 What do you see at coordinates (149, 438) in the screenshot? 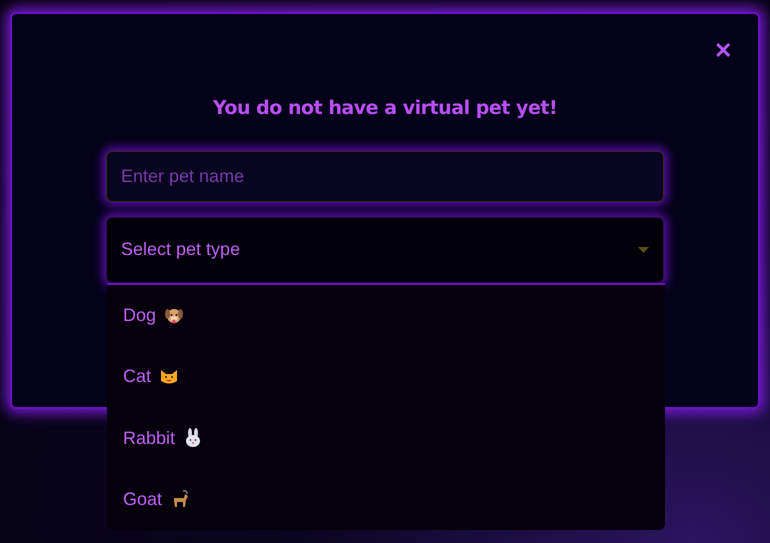
I see `option-label: Rabbit` at bounding box center [149, 438].